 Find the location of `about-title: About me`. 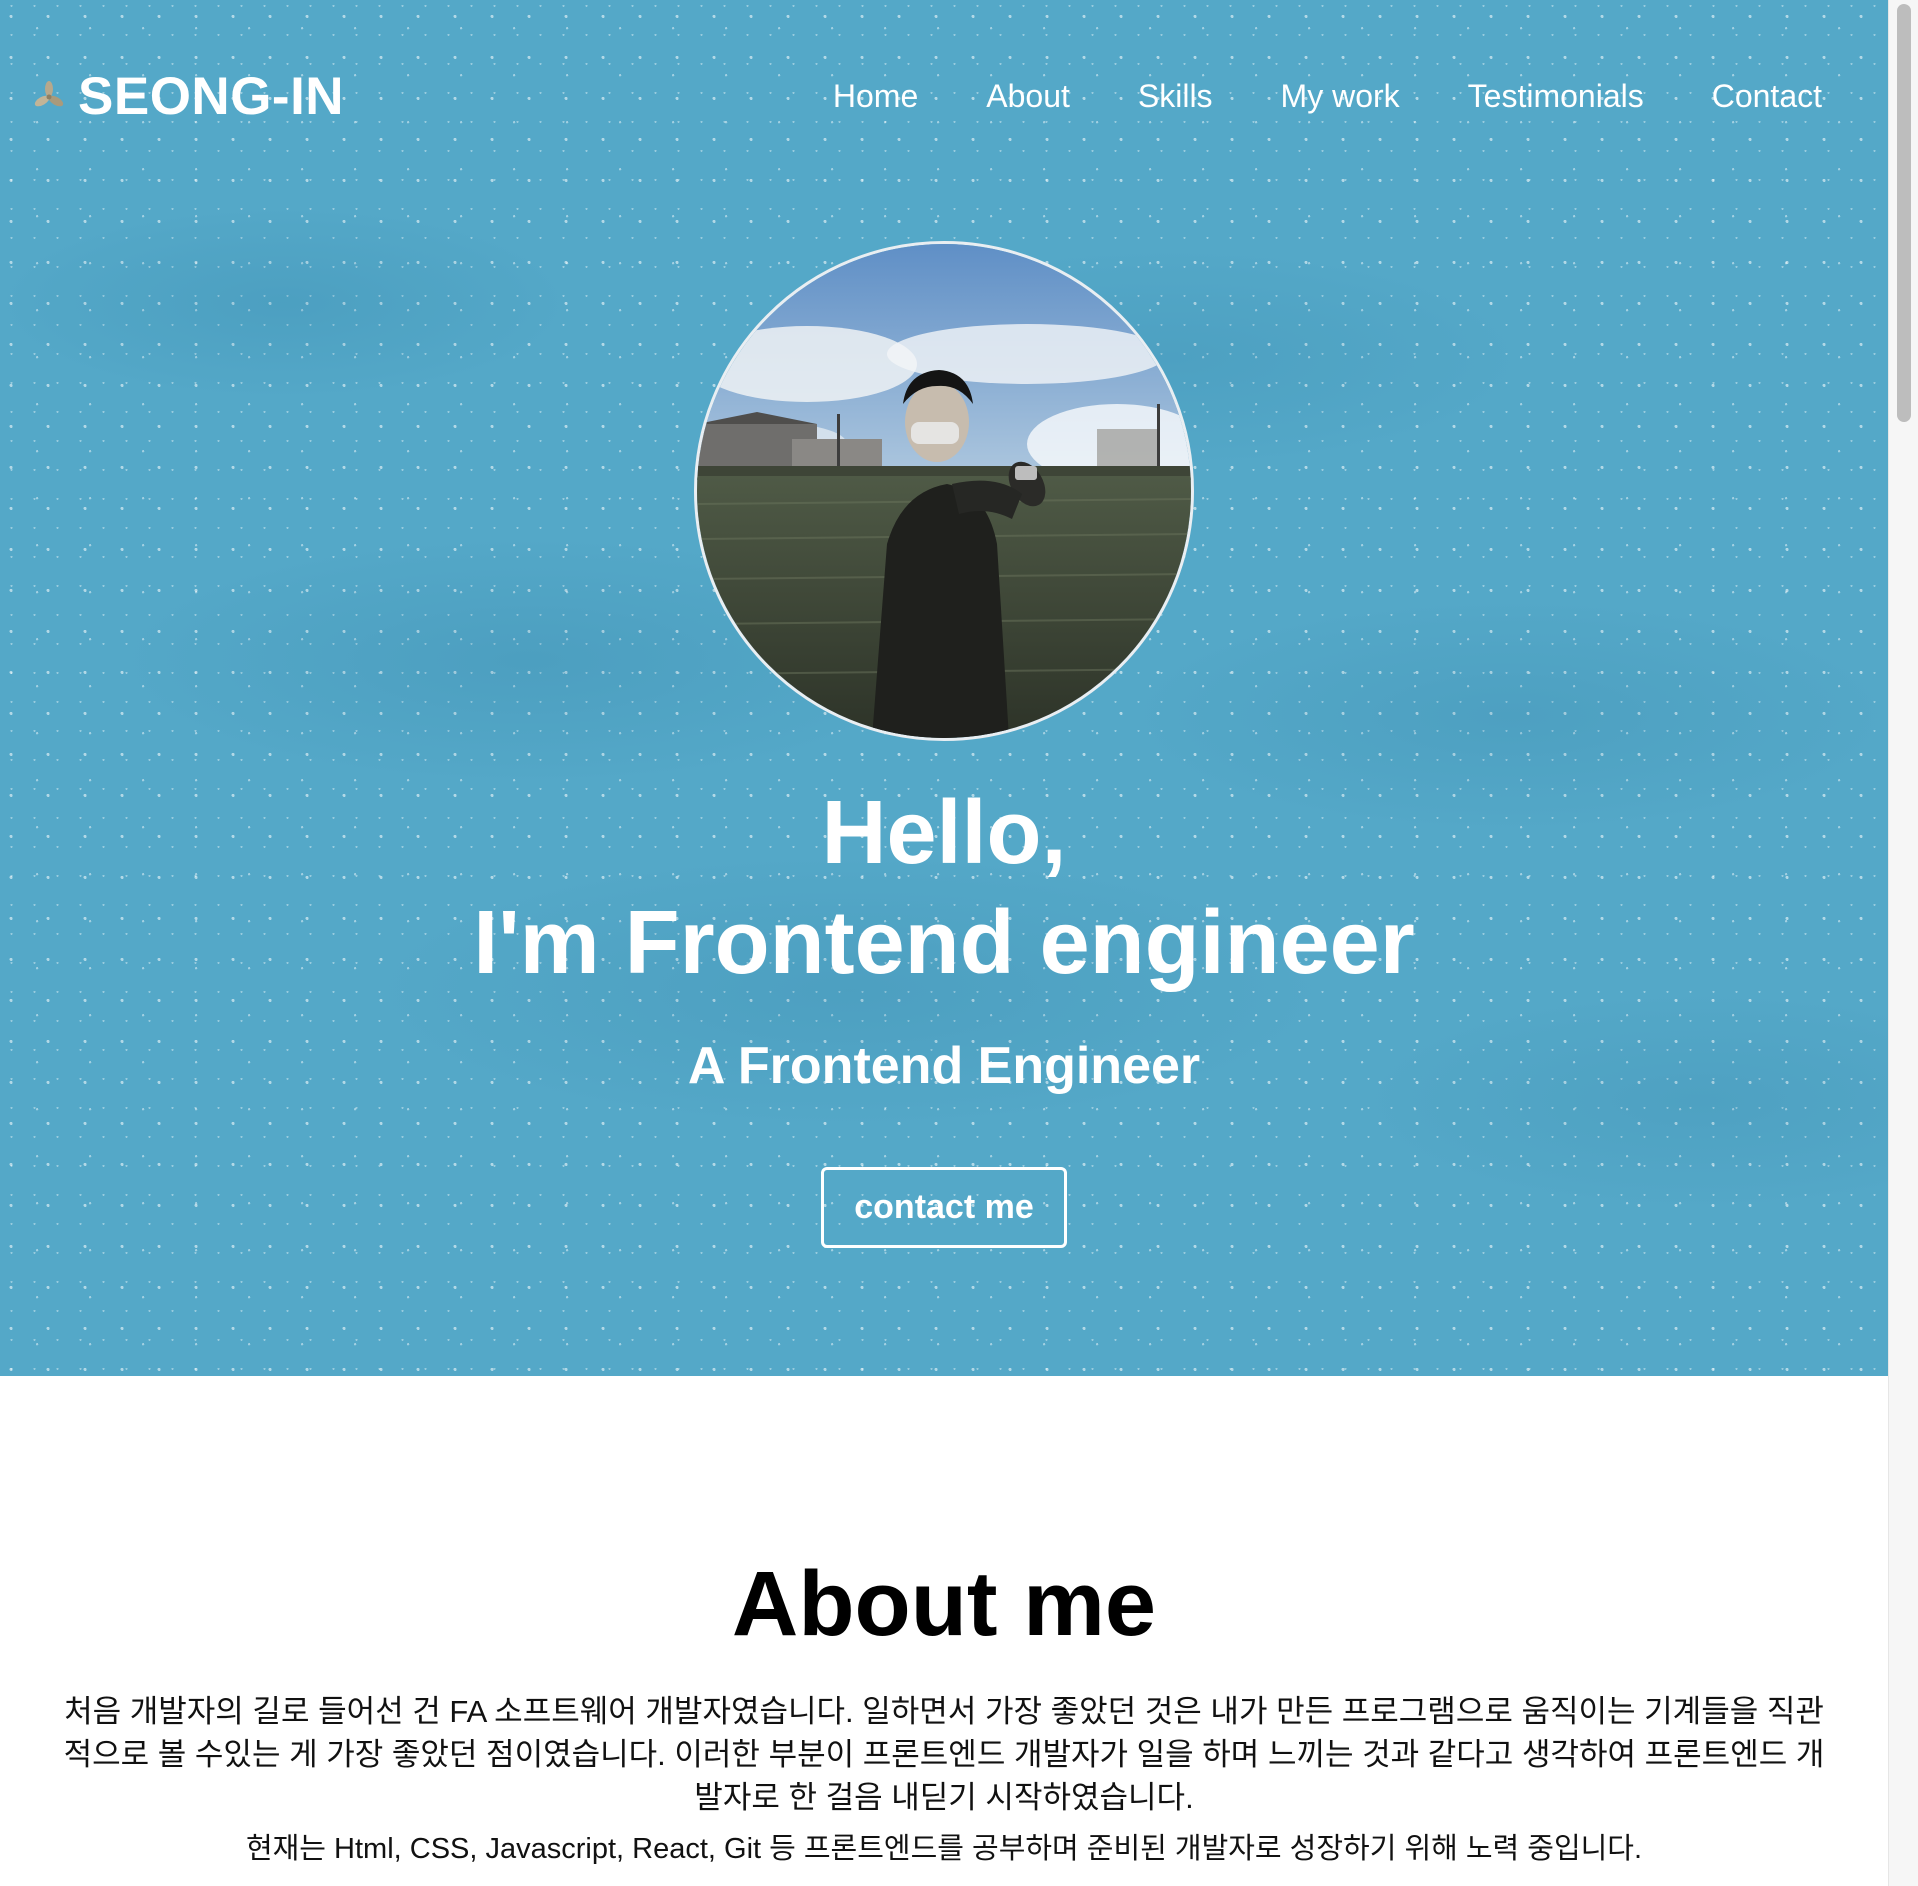

about-title: About me is located at coordinates (944, 1604).